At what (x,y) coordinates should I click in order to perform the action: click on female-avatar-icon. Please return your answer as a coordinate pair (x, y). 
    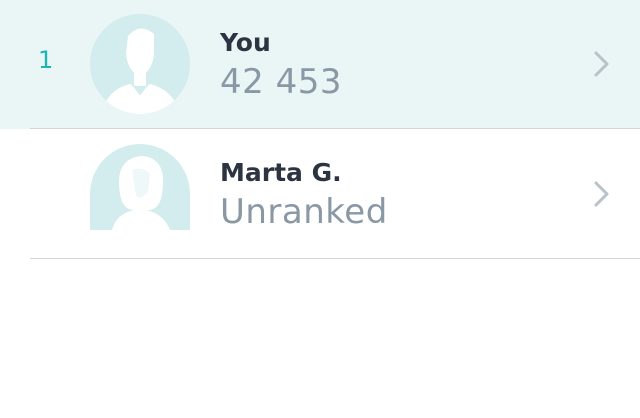
    Looking at the image, I should click on (140, 187).